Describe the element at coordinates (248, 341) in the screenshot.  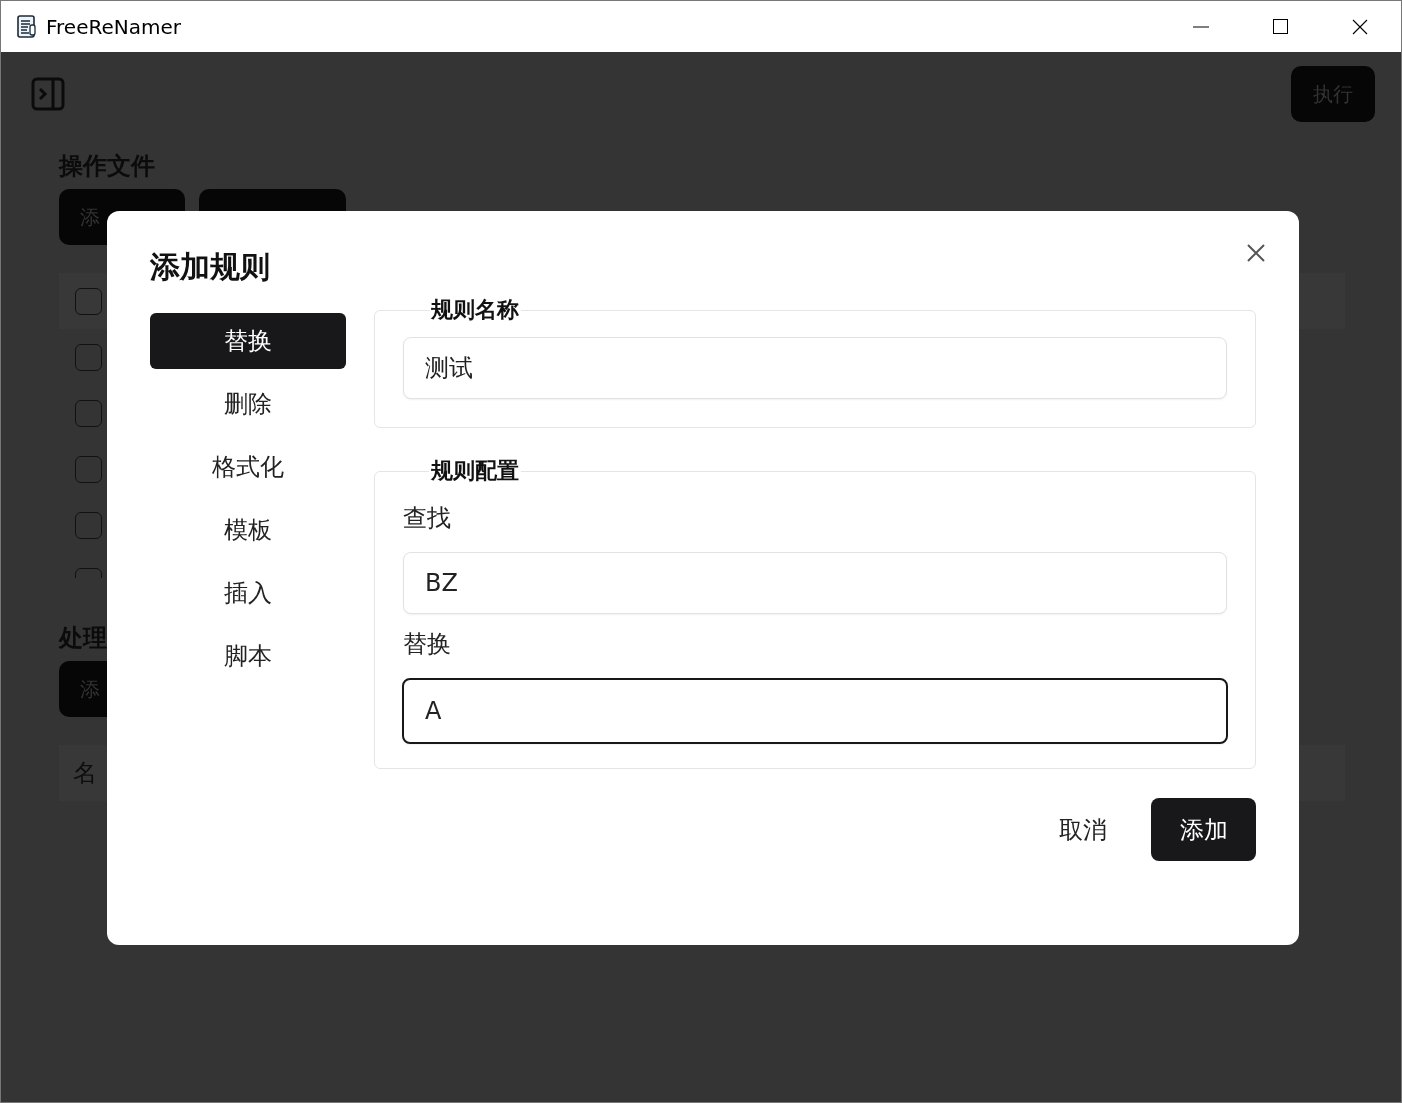
I see `rule-type-tab: 替换` at that location.